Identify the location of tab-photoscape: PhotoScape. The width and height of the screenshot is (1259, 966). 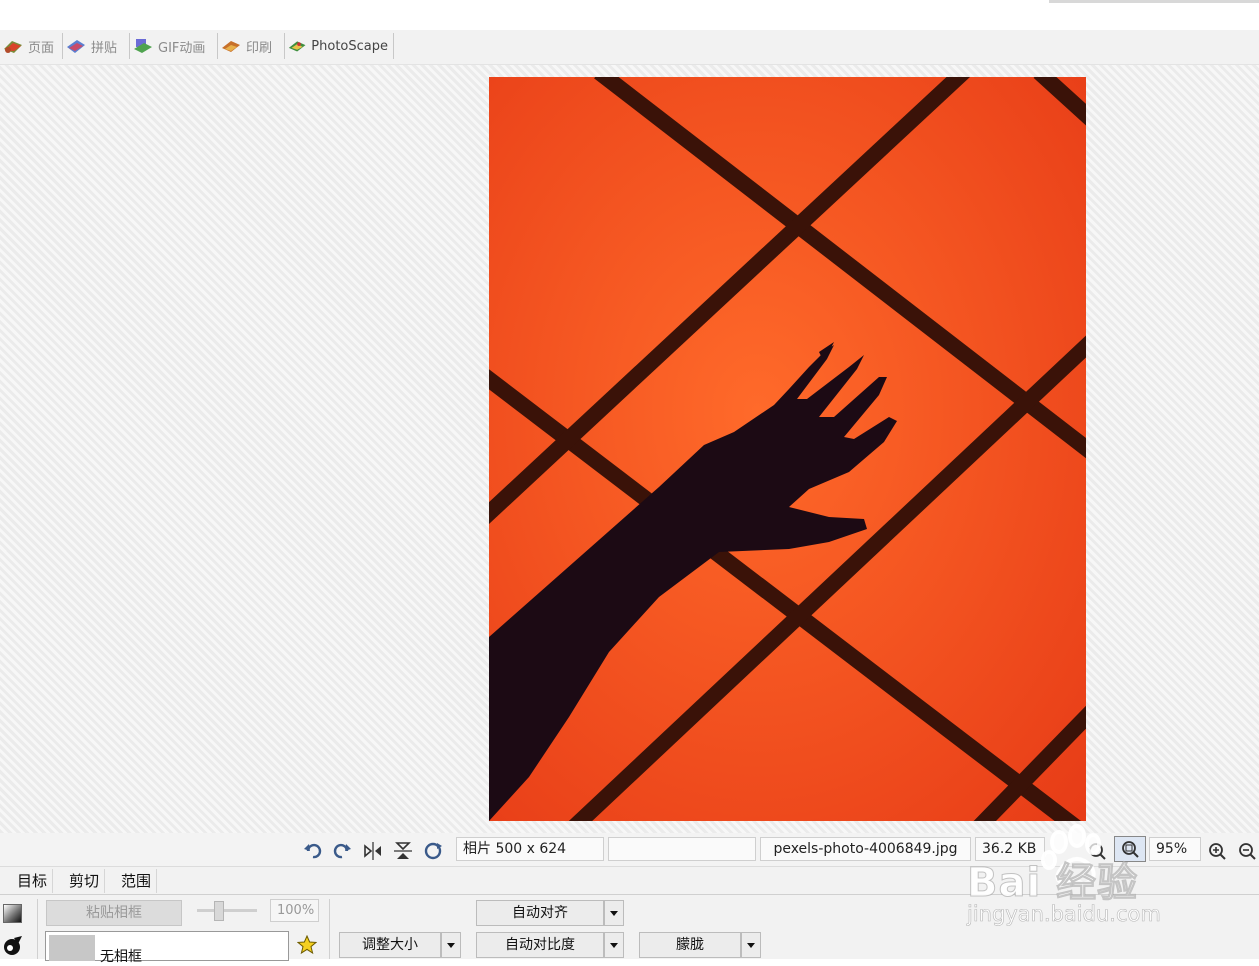
(339, 46).